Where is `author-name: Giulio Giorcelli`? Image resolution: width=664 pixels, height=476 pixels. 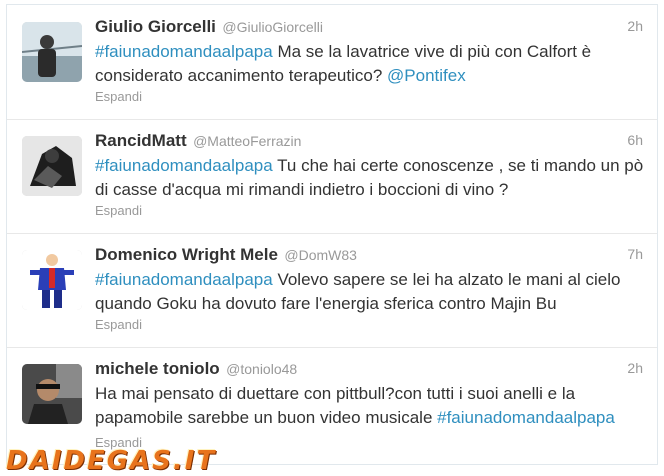 author-name: Giulio Giorcelli is located at coordinates (155, 26).